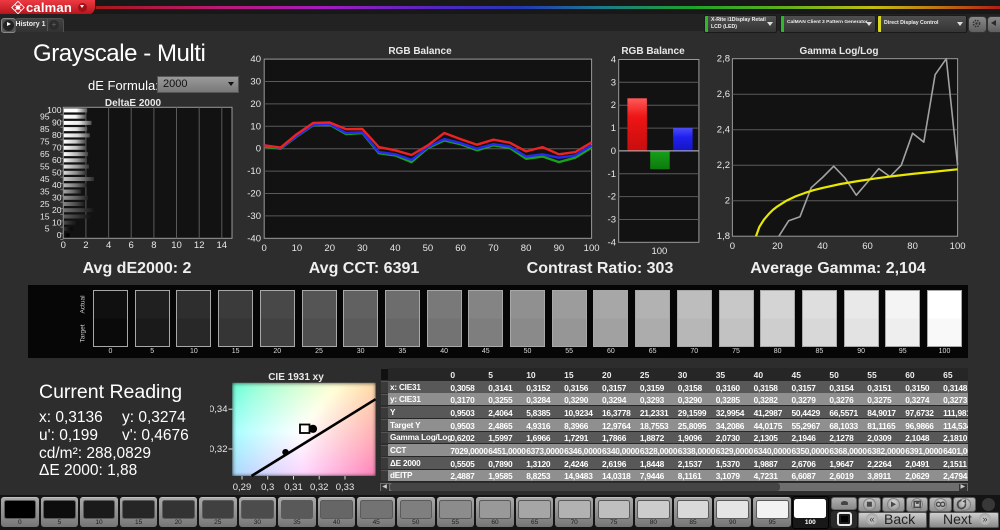 The image size is (1000, 530). I want to click on svg-text: 2,6, so click(723, 94).